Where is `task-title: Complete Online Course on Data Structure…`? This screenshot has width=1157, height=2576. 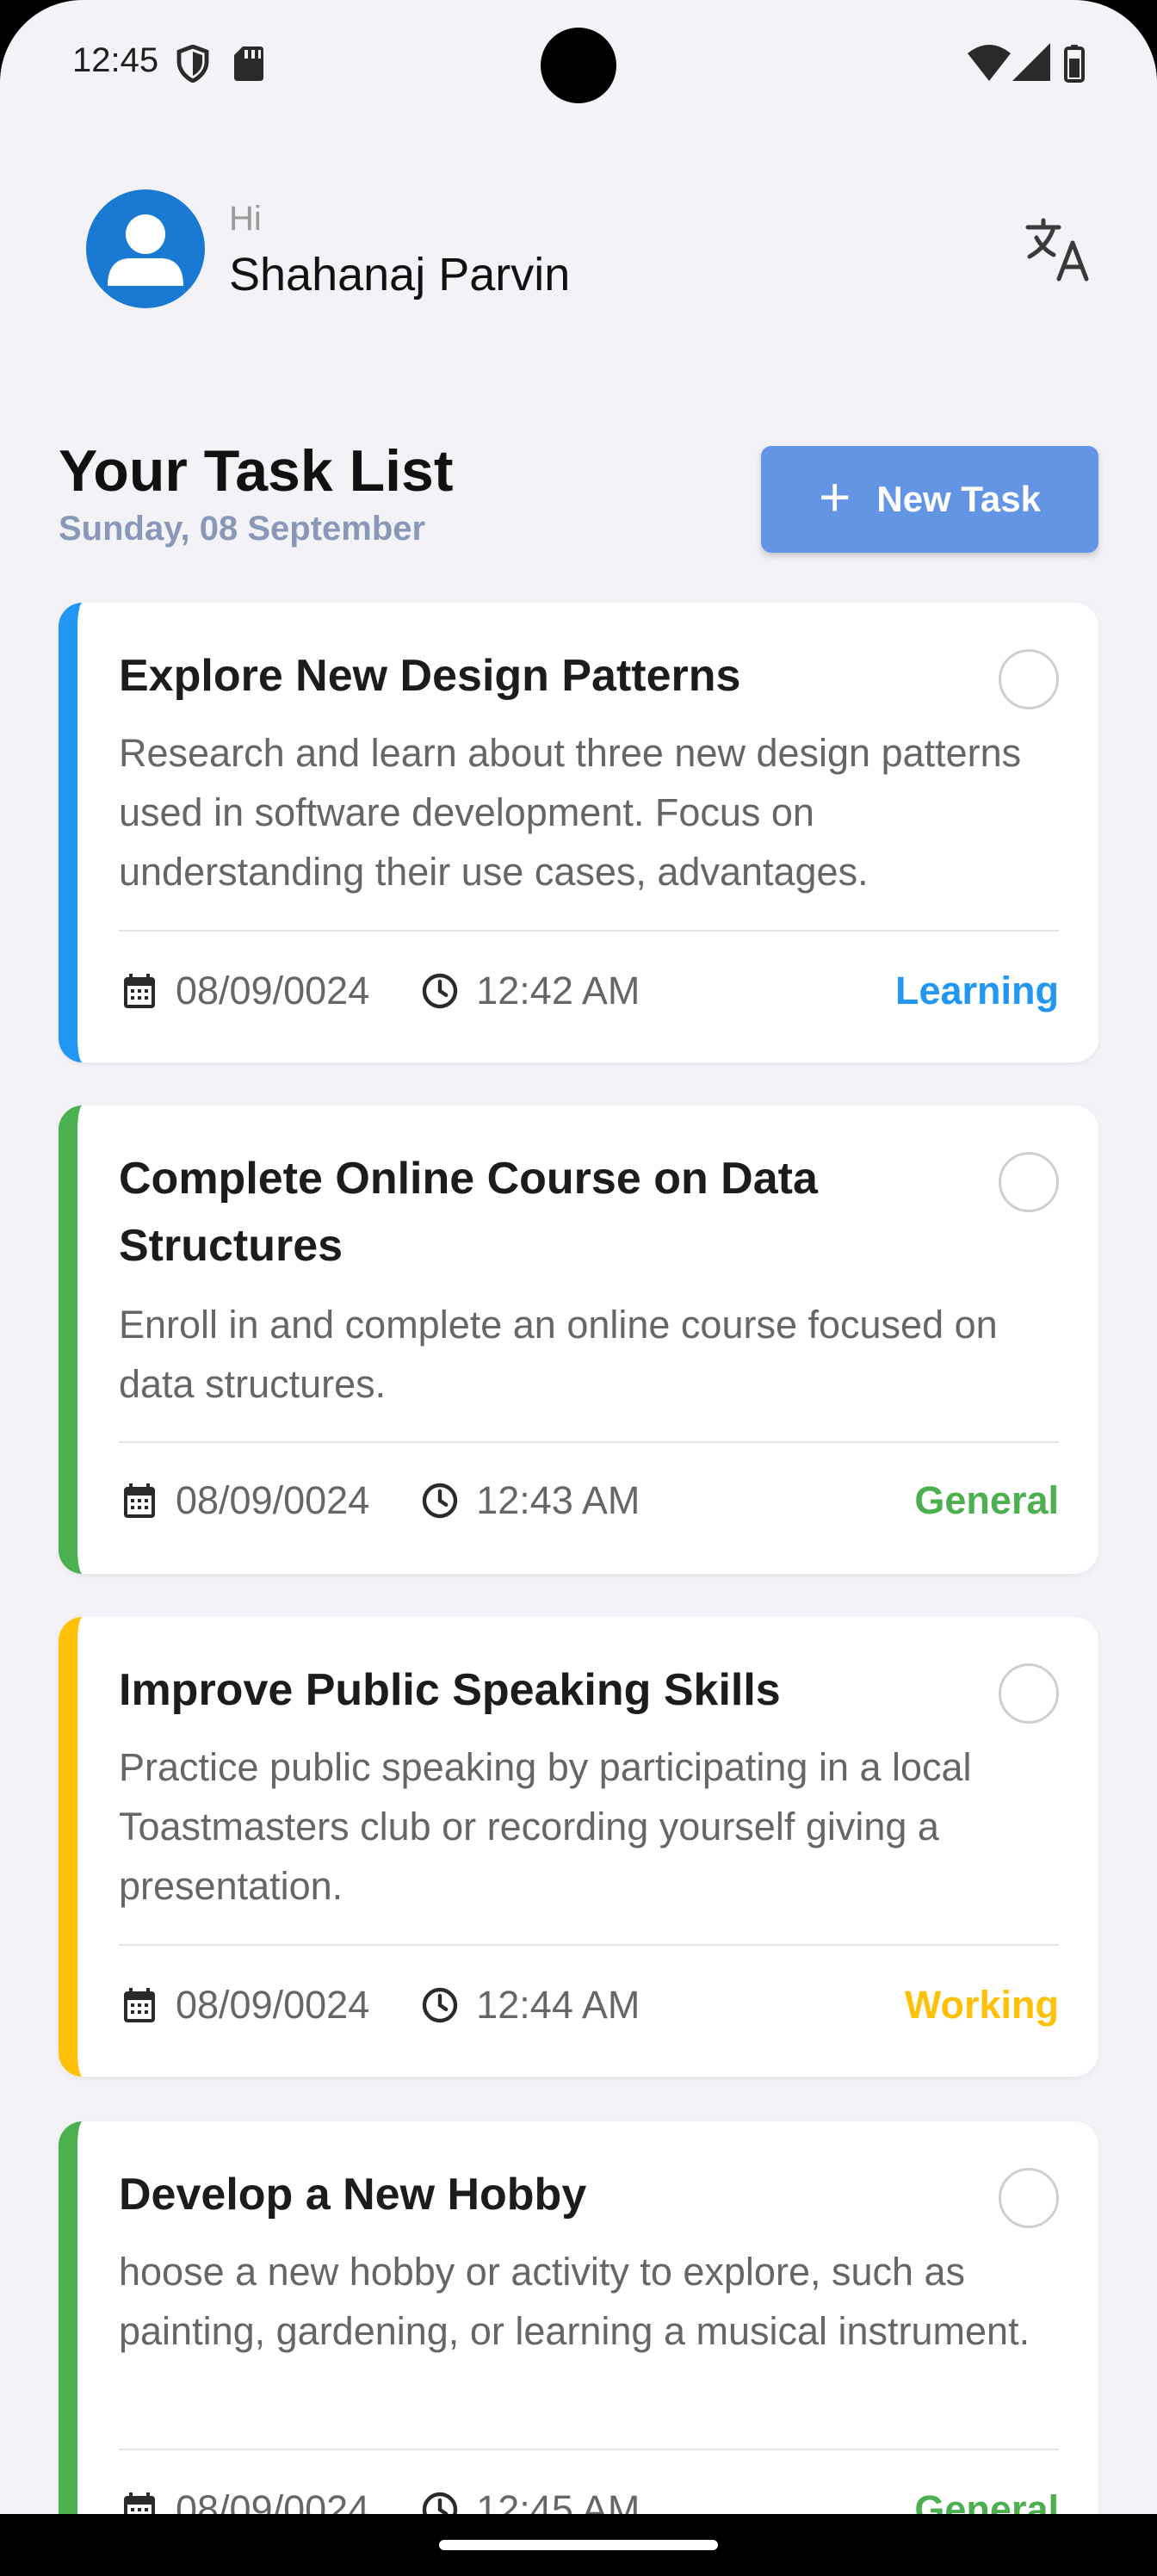
task-title: Complete Online Course on Data Structure… is located at coordinates (468, 1212).